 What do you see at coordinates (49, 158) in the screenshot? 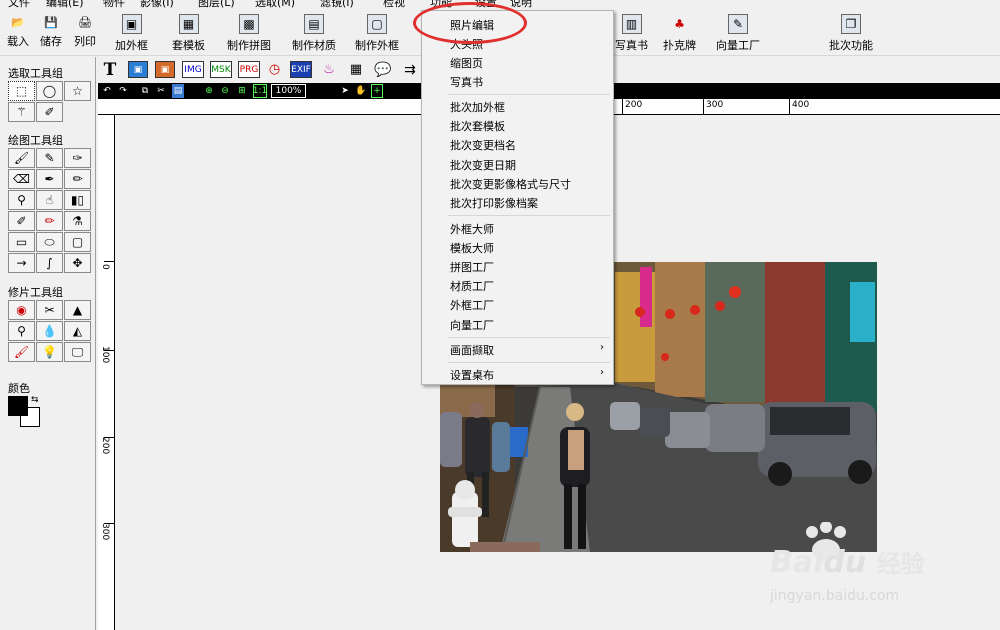
I see `marker-icon: ✎` at bounding box center [49, 158].